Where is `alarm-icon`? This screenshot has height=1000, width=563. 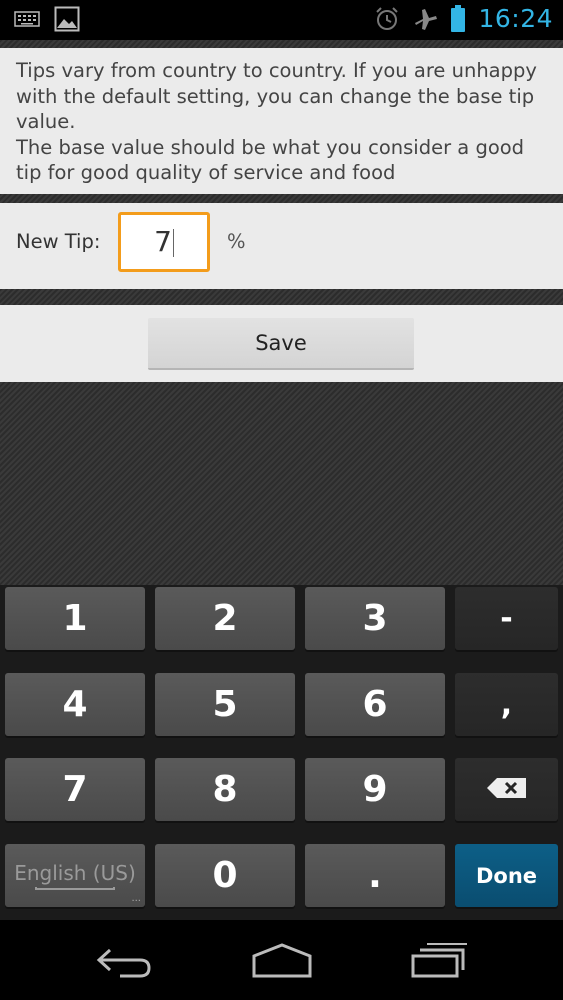
alarm-icon is located at coordinates (387, 19).